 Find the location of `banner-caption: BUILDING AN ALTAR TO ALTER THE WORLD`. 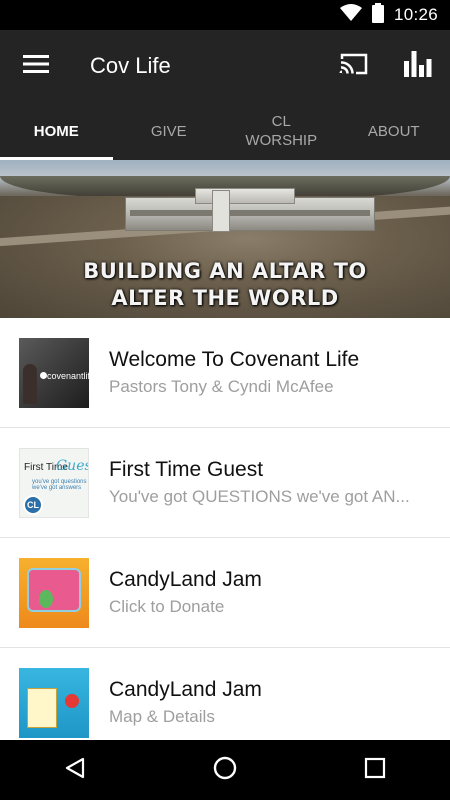

banner-caption: BUILDING AN ALTAR TO ALTER THE WORLD is located at coordinates (225, 285).